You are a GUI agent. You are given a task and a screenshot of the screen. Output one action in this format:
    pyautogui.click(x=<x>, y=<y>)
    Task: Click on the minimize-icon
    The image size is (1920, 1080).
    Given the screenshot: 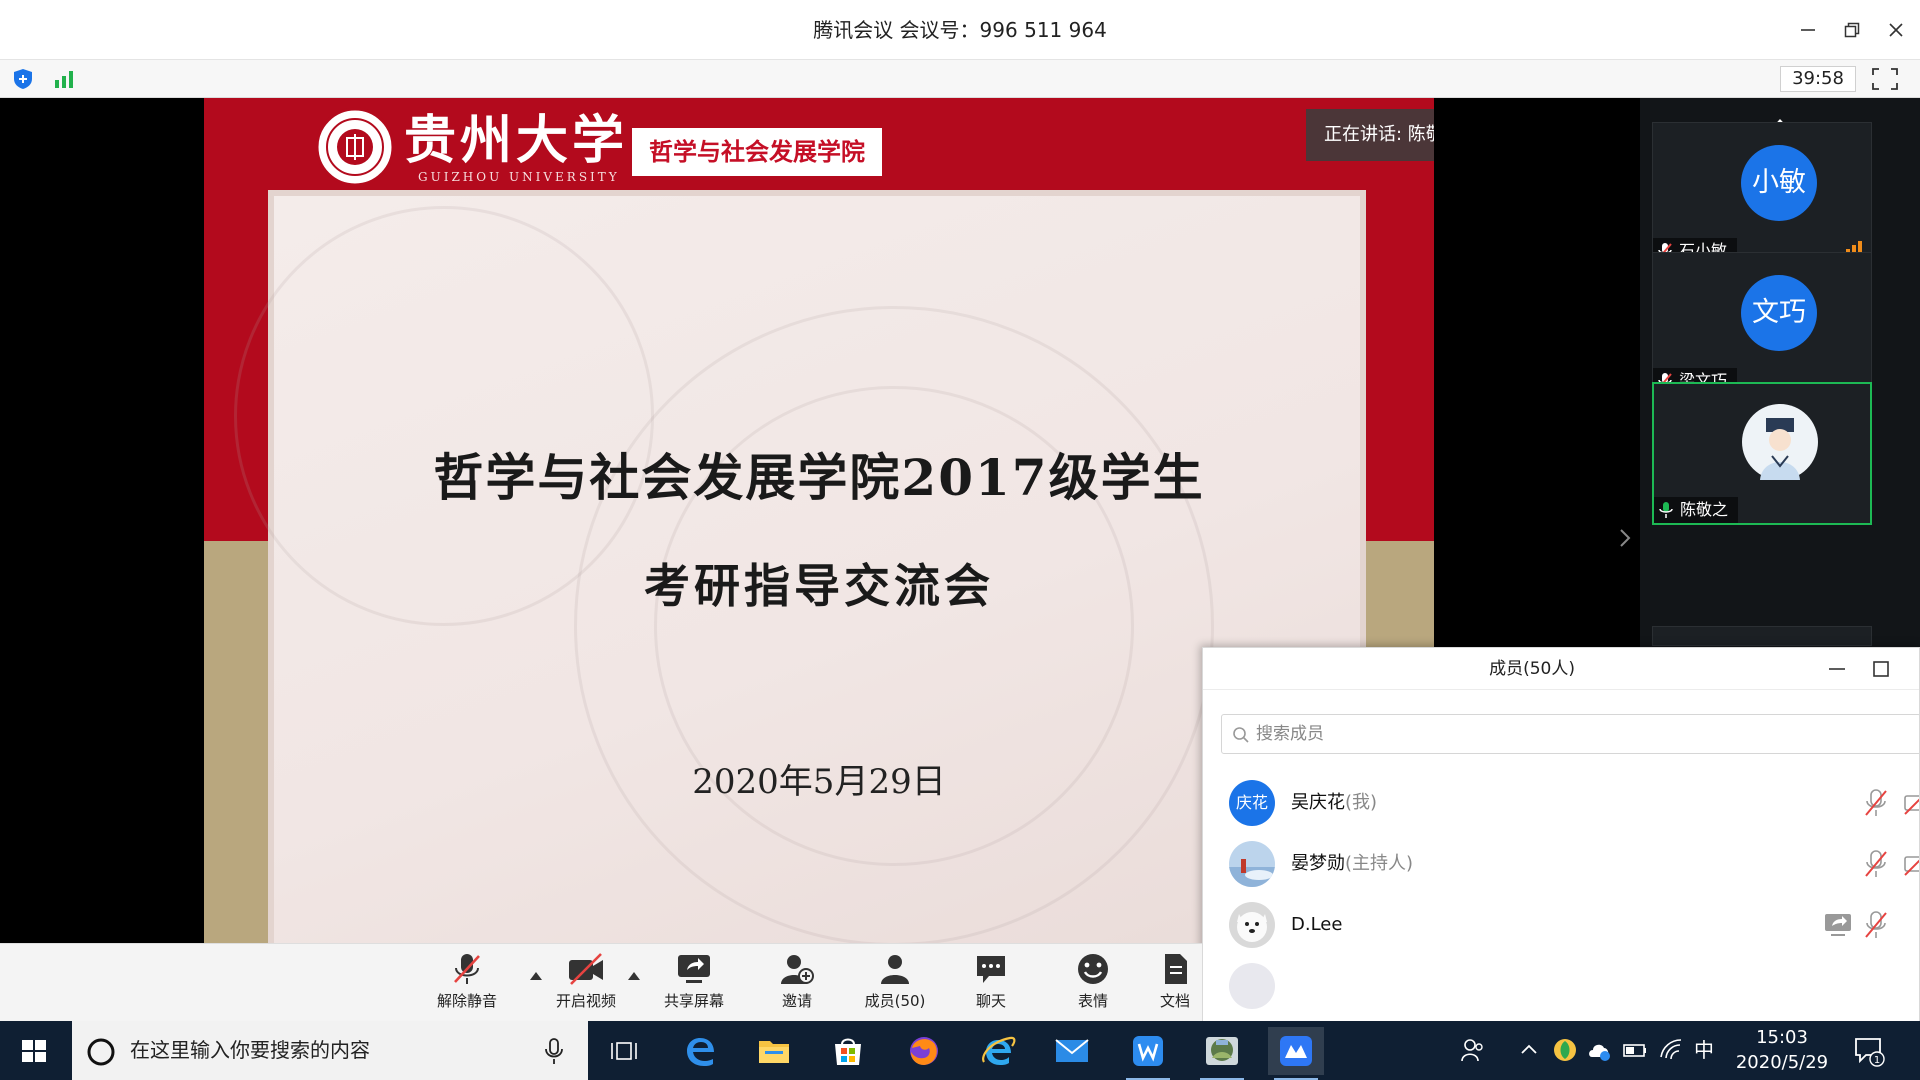 What is the action you would take?
    pyautogui.click(x=1837, y=669)
    